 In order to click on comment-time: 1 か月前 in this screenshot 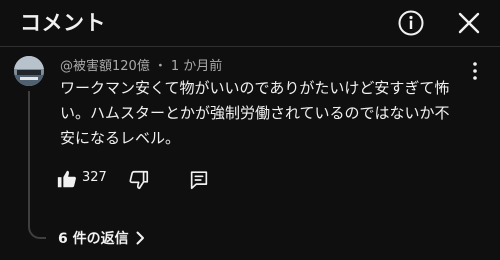, I will do `click(196, 66)`.